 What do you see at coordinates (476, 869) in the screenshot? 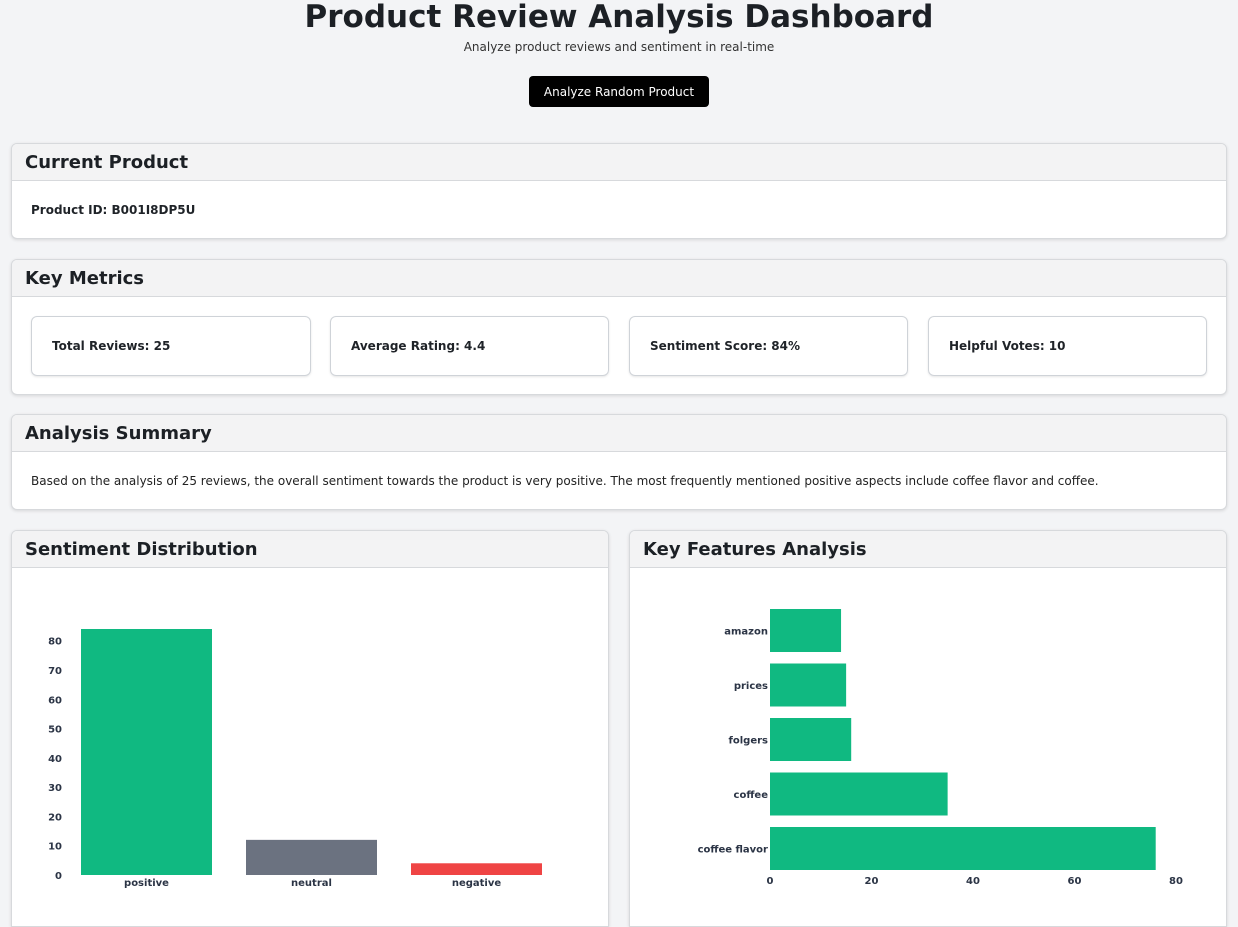
I see `bar-negative` at bounding box center [476, 869].